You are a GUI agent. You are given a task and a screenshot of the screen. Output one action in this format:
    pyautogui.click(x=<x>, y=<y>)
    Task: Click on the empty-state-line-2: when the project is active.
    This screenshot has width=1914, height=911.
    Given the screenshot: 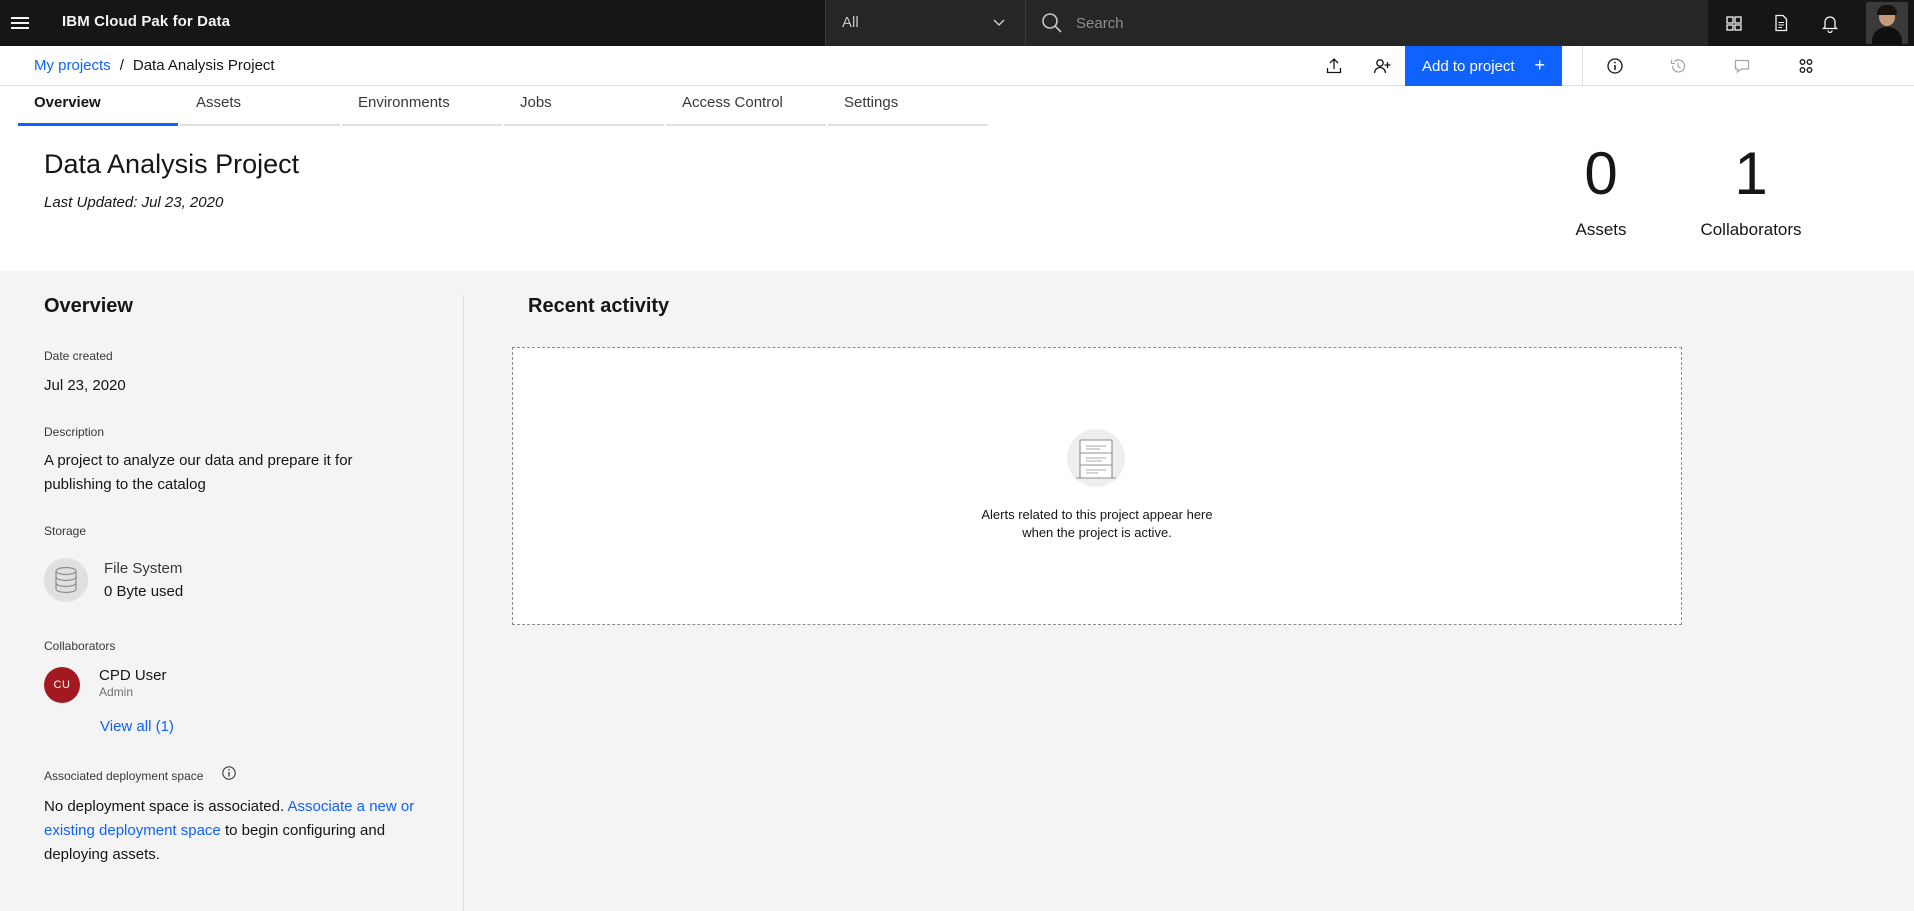 What is the action you would take?
    pyautogui.click(x=1097, y=532)
    